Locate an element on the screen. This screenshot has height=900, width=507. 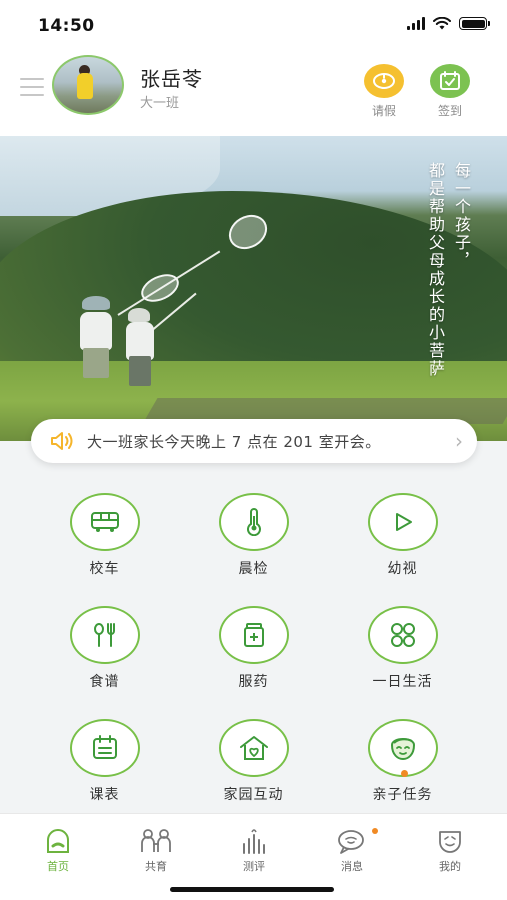
banner-poem: 每一个孩子， 都是帮助父母成长的小菩萨 is located at coordinates (448, 270).